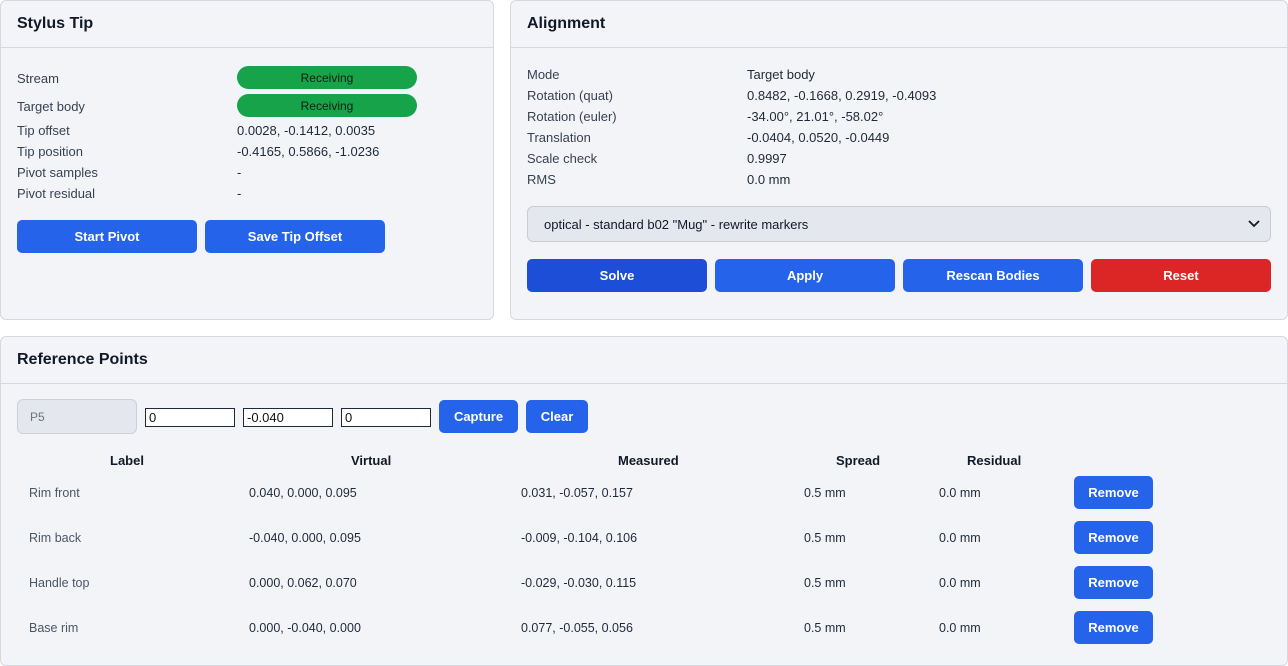  Describe the element at coordinates (327, 77) in the screenshot. I see `stream-status-badge: Receiving` at that location.